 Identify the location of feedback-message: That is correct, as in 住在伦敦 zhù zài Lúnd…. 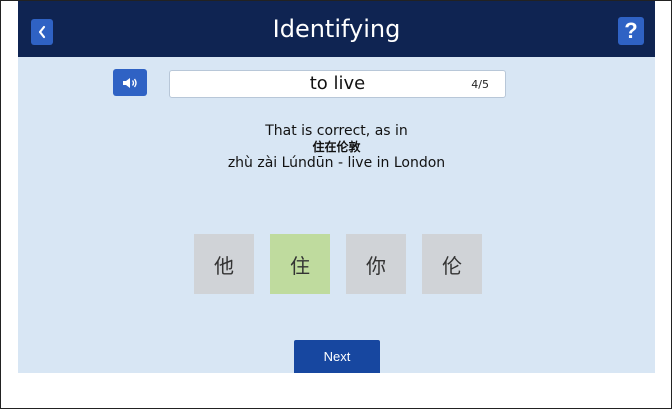
(336, 147).